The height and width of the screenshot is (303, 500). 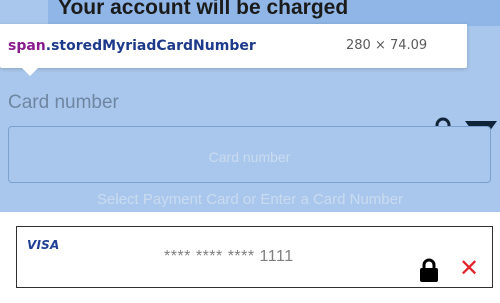 What do you see at coordinates (469, 268) in the screenshot?
I see `close-icon: ✕` at bounding box center [469, 268].